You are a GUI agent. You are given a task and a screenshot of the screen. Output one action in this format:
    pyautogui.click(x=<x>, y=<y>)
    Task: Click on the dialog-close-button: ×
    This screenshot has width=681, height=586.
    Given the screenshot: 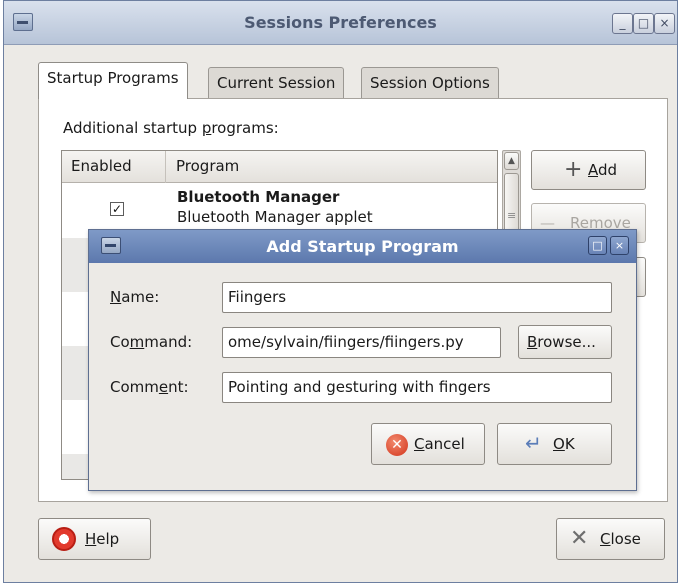 What is the action you would take?
    pyautogui.click(x=619, y=245)
    